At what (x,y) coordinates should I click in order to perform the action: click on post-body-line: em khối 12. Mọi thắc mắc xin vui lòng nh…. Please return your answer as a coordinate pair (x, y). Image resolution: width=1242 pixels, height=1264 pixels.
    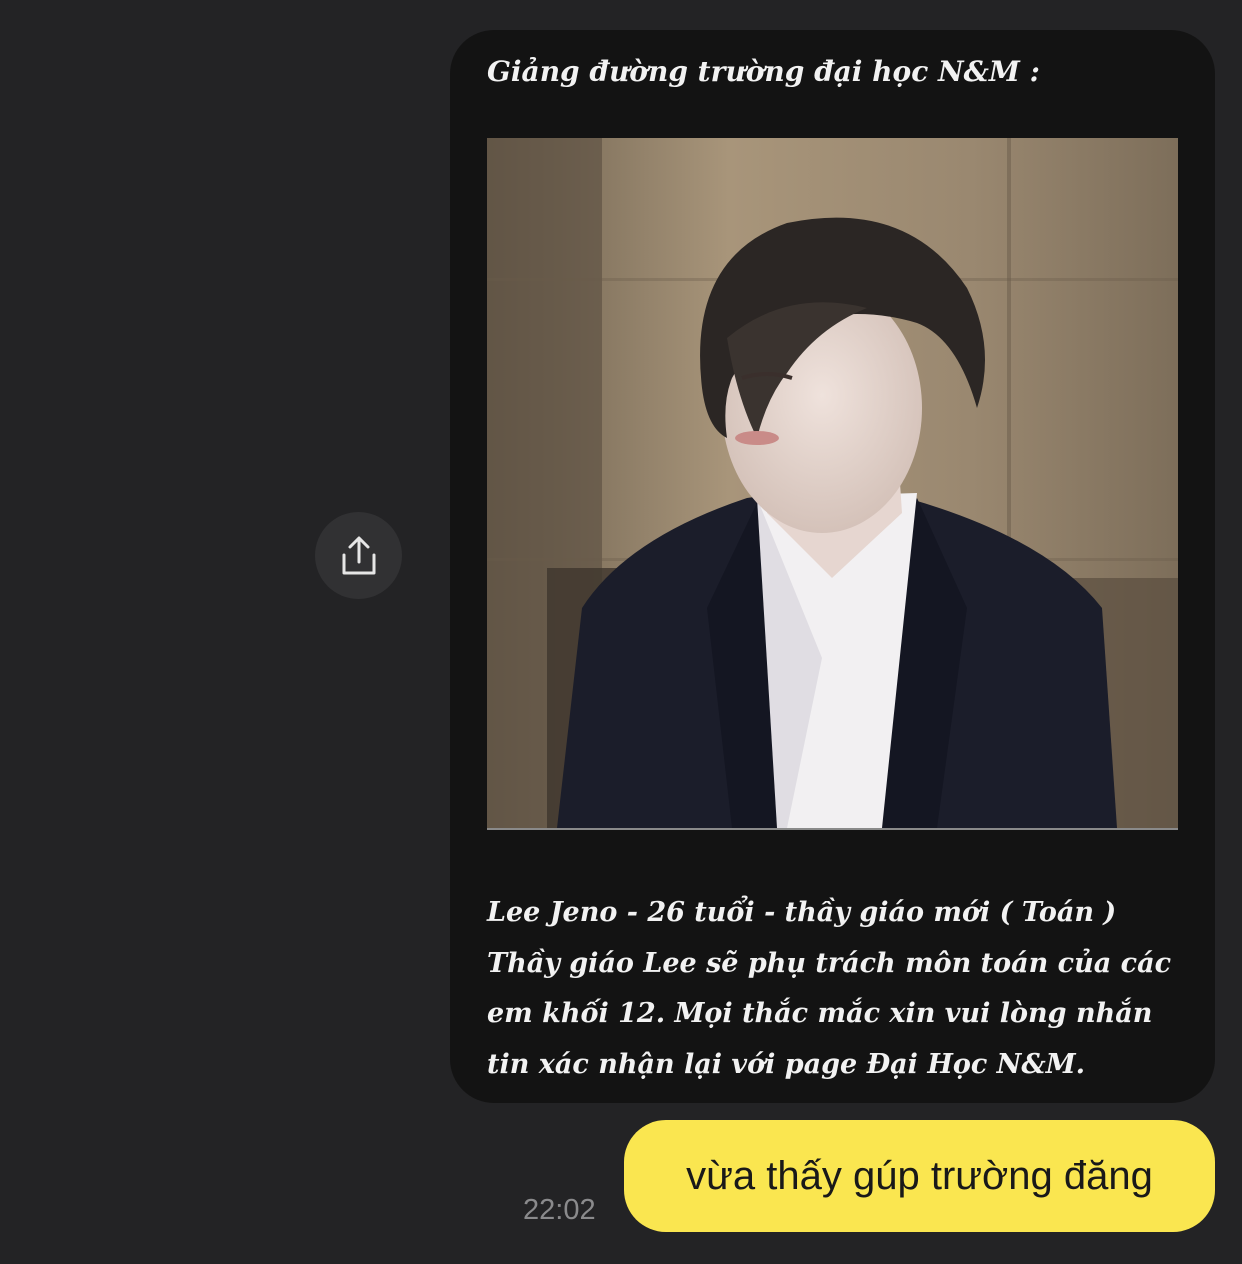
    Looking at the image, I should click on (820, 1013).